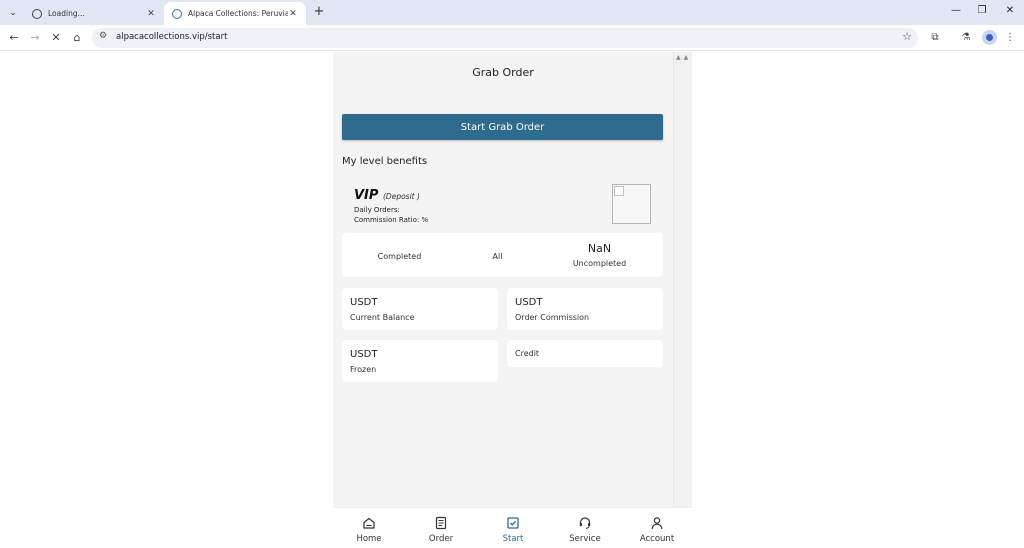  Describe the element at coordinates (385, 161) in the screenshot. I see `level-benefits-heading: My level benefits` at that location.